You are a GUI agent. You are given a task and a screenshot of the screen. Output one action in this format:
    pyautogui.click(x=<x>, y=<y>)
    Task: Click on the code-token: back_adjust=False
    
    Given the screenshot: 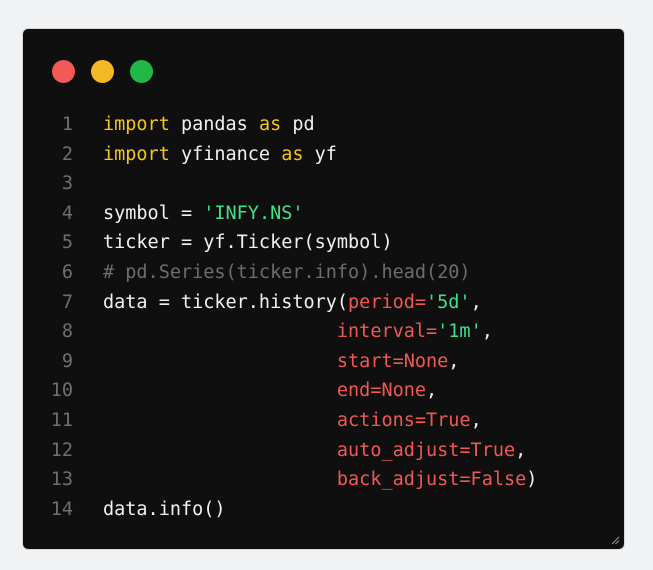 What is the action you would take?
    pyautogui.click(x=431, y=480)
    